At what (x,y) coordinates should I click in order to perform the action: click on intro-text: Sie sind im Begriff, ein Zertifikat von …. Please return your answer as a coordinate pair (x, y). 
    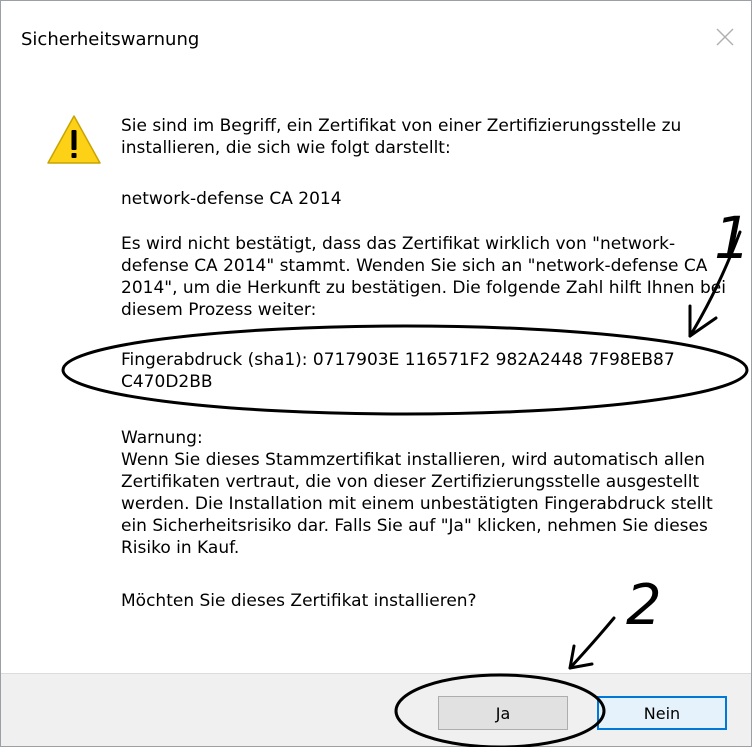
    Looking at the image, I should click on (401, 137).